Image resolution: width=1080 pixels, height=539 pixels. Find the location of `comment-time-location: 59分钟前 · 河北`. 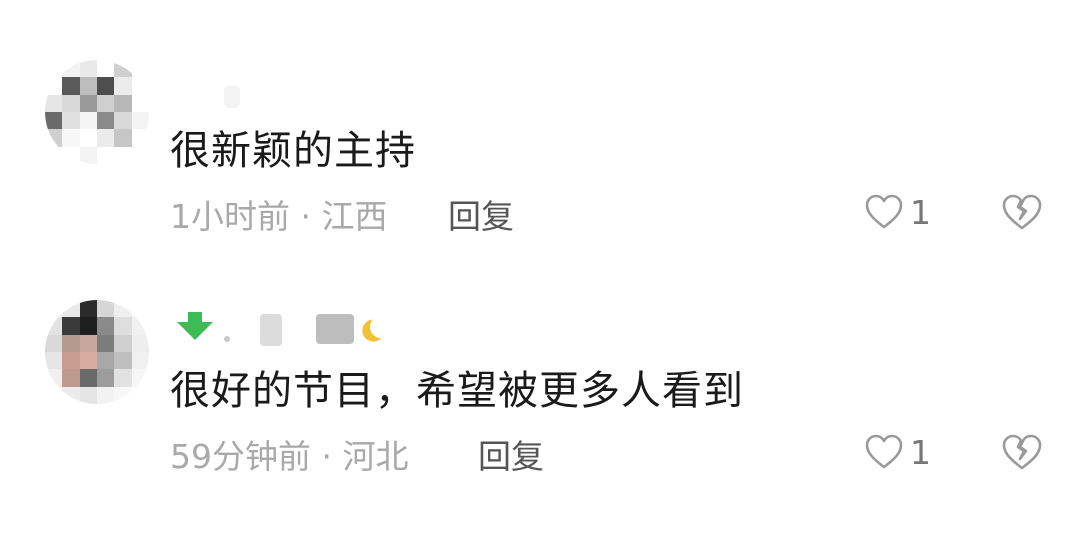

comment-time-location: 59分钟前 · 河北 is located at coordinates (289, 456).